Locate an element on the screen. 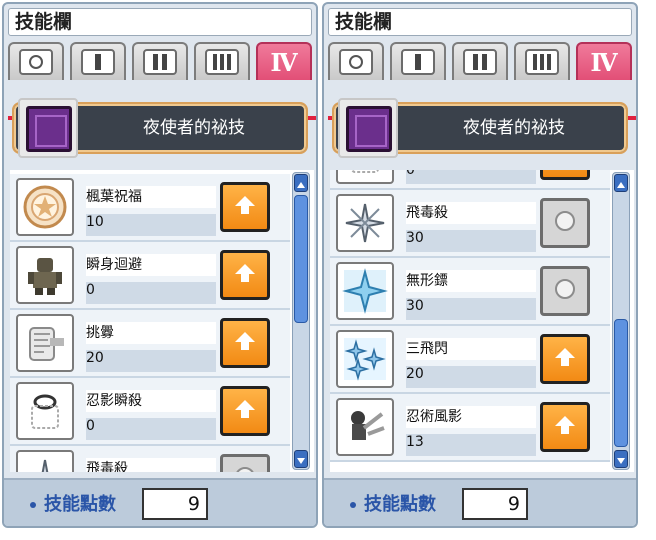 This screenshot has width=656, height=540. skill-row: 忍術風影 13 is located at coordinates (470, 428).